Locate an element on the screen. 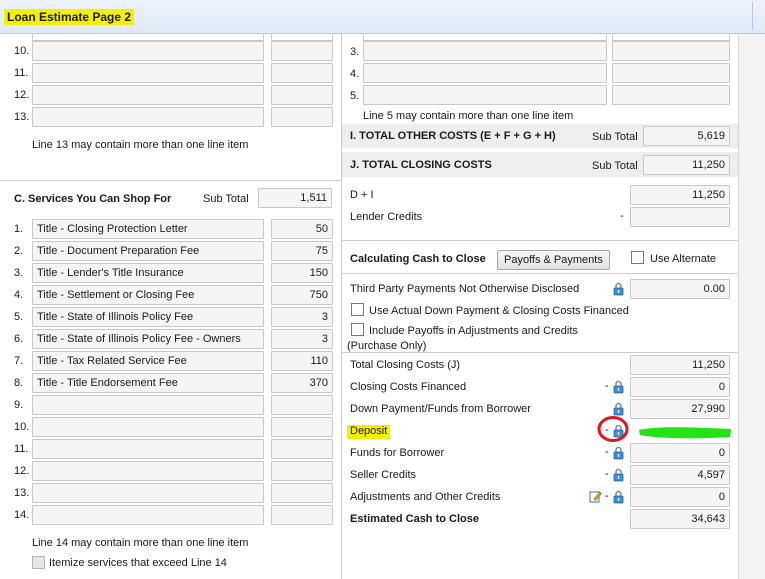  third-party-value: 0.00 is located at coordinates (680, 289).